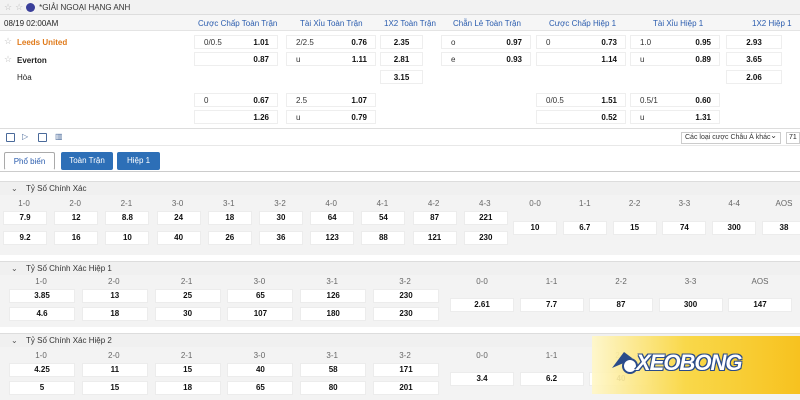 The image size is (800, 400). Describe the element at coordinates (260, 314) in the screenshot. I see `score-odds-cell: 107` at that location.